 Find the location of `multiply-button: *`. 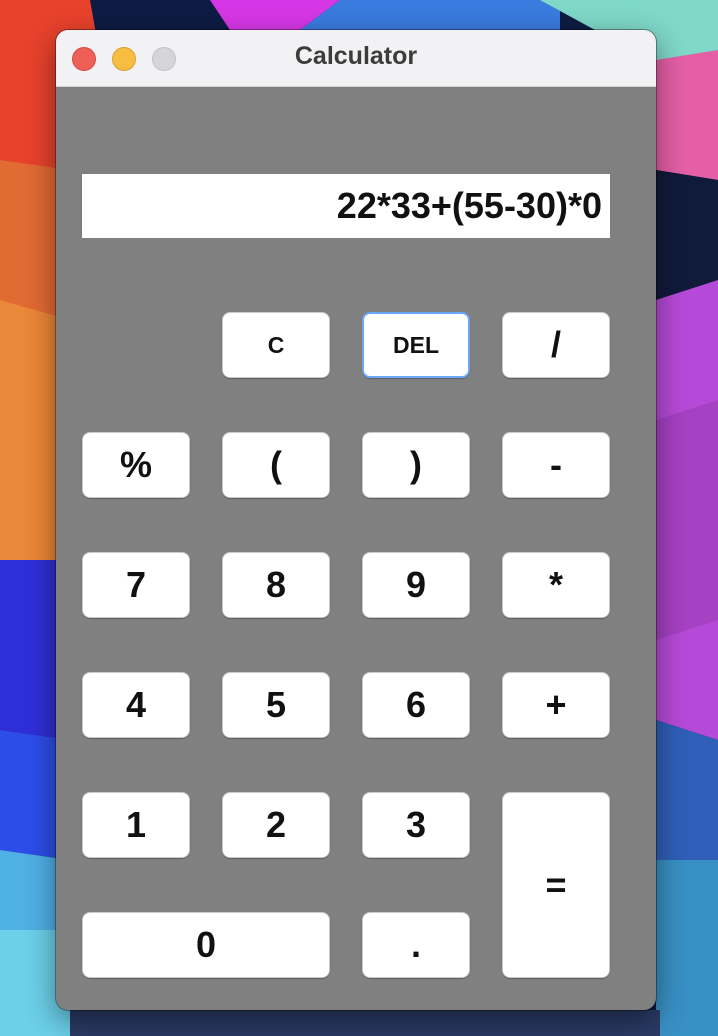

multiply-button: * is located at coordinates (556, 585).